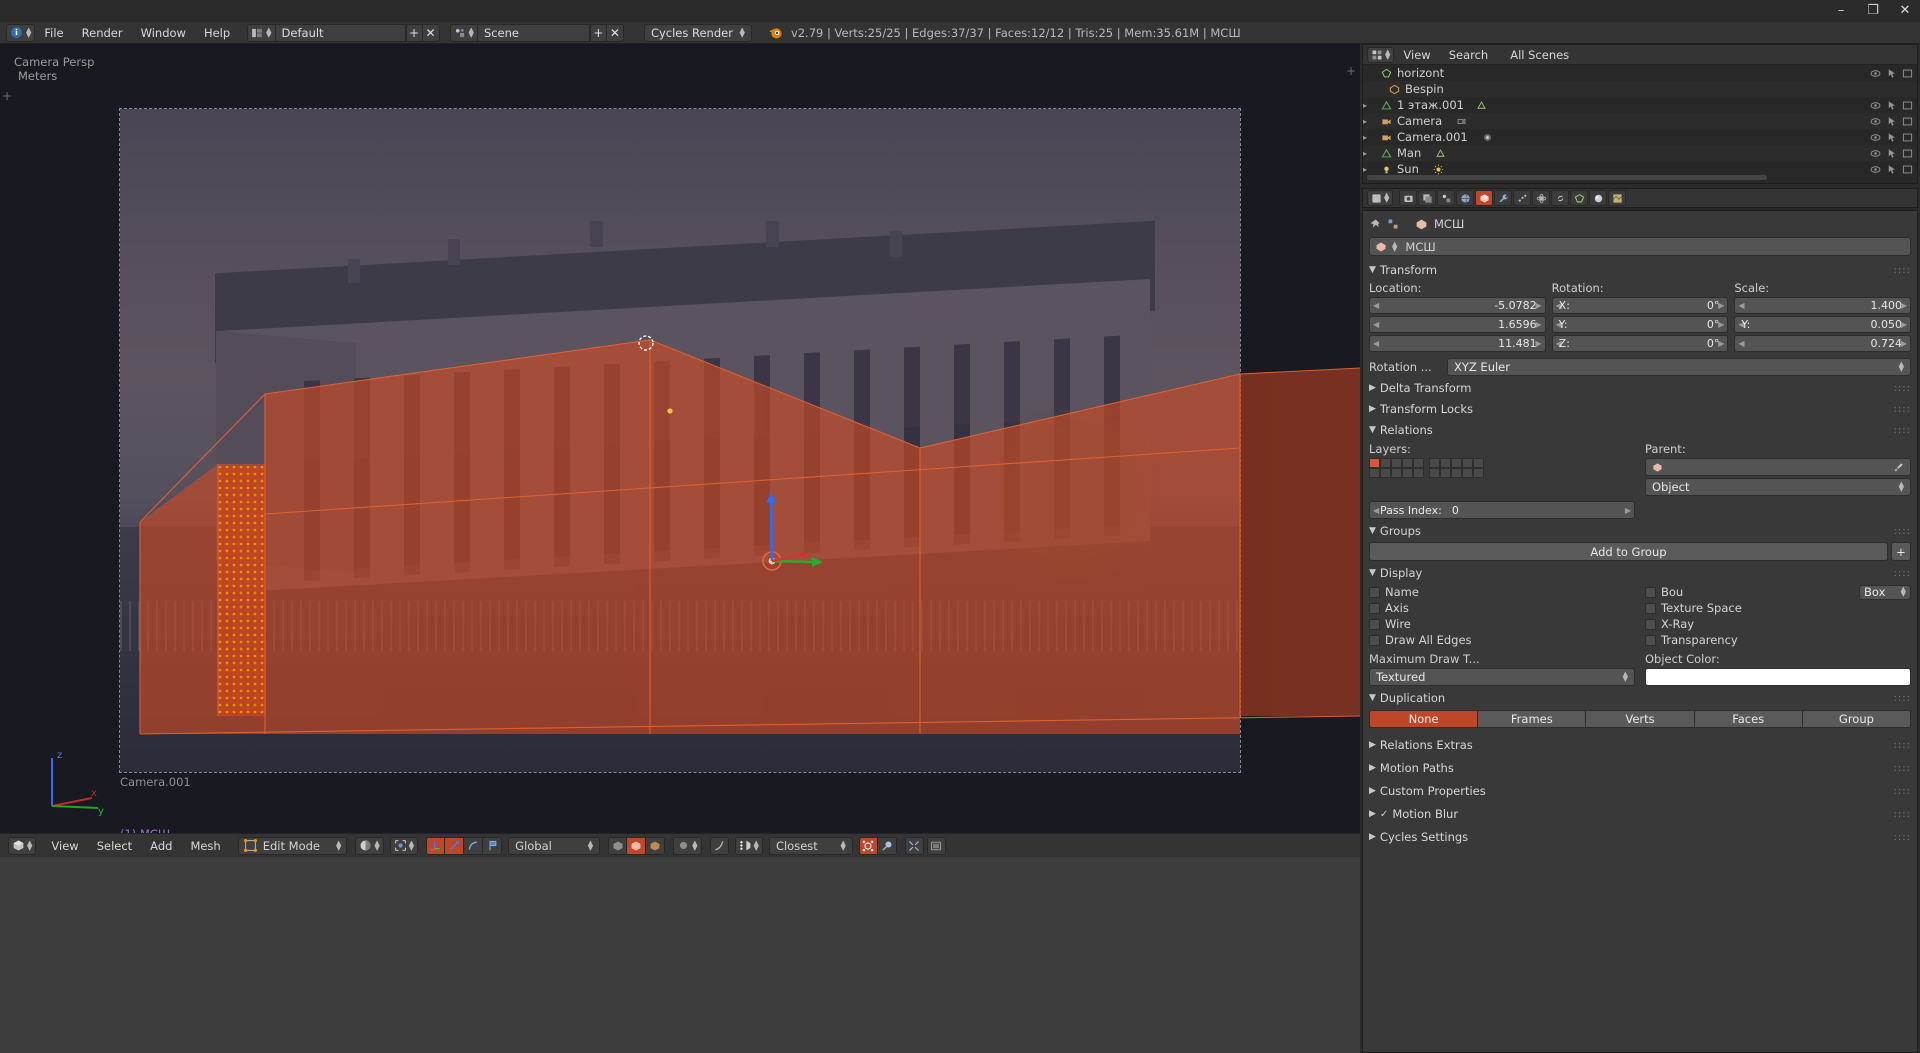 The width and height of the screenshot is (1920, 1053). Describe the element at coordinates (868, 845) in the screenshot. I see `snap-during-transform-toggle` at that location.